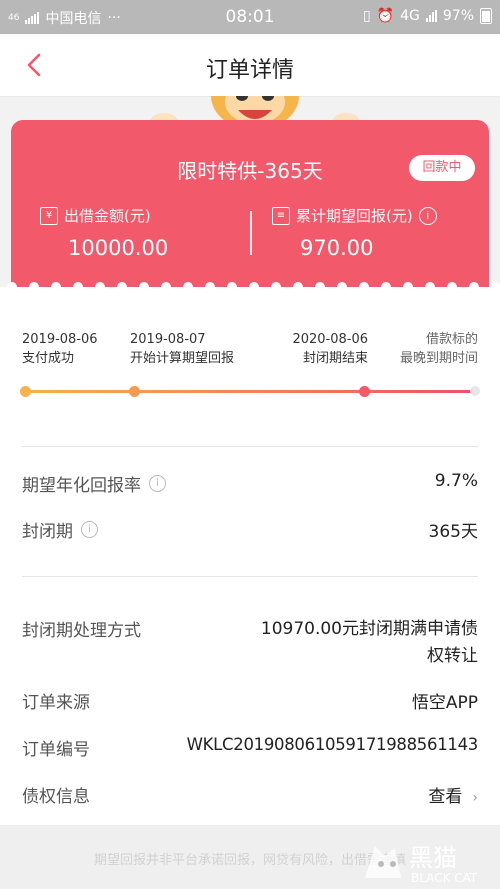 The height and width of the screenshot is (889, 500). I want to click on step-date: 2019-08-07, so click(168, 339).